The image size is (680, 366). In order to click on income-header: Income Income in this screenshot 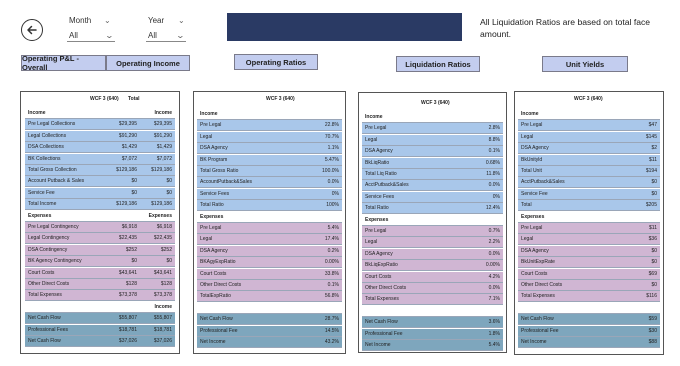, I will do `click(100, 113)`.